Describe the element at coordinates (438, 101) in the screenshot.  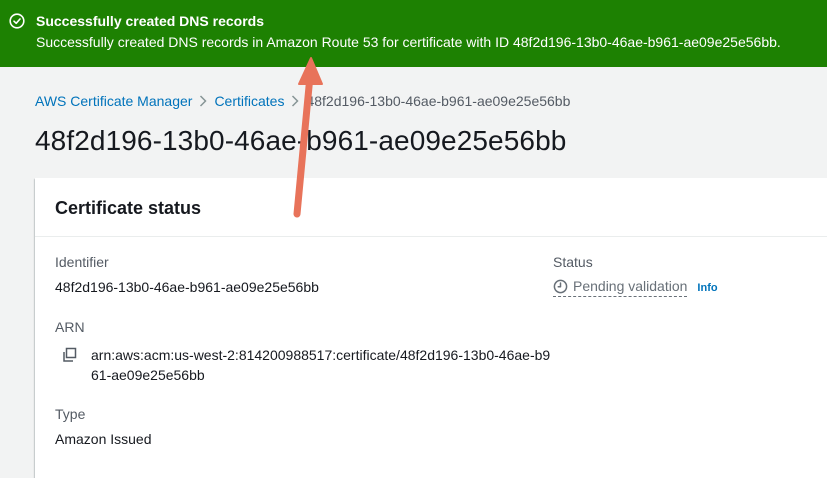
I see `breadcrumb-current: 48f2d196-13b0-46ae-b961-ae09e25e56bb` at that location.